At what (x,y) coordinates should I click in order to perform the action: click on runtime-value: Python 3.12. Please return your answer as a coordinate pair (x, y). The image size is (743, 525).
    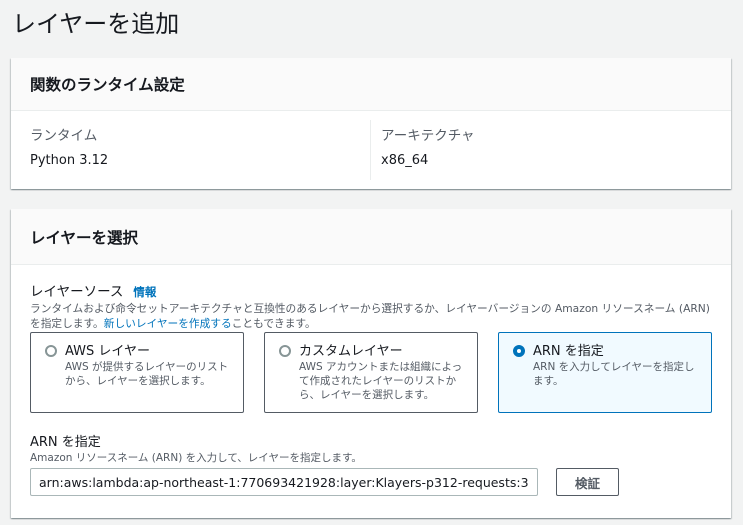
    Looking at the image, I should click on (69, 160).